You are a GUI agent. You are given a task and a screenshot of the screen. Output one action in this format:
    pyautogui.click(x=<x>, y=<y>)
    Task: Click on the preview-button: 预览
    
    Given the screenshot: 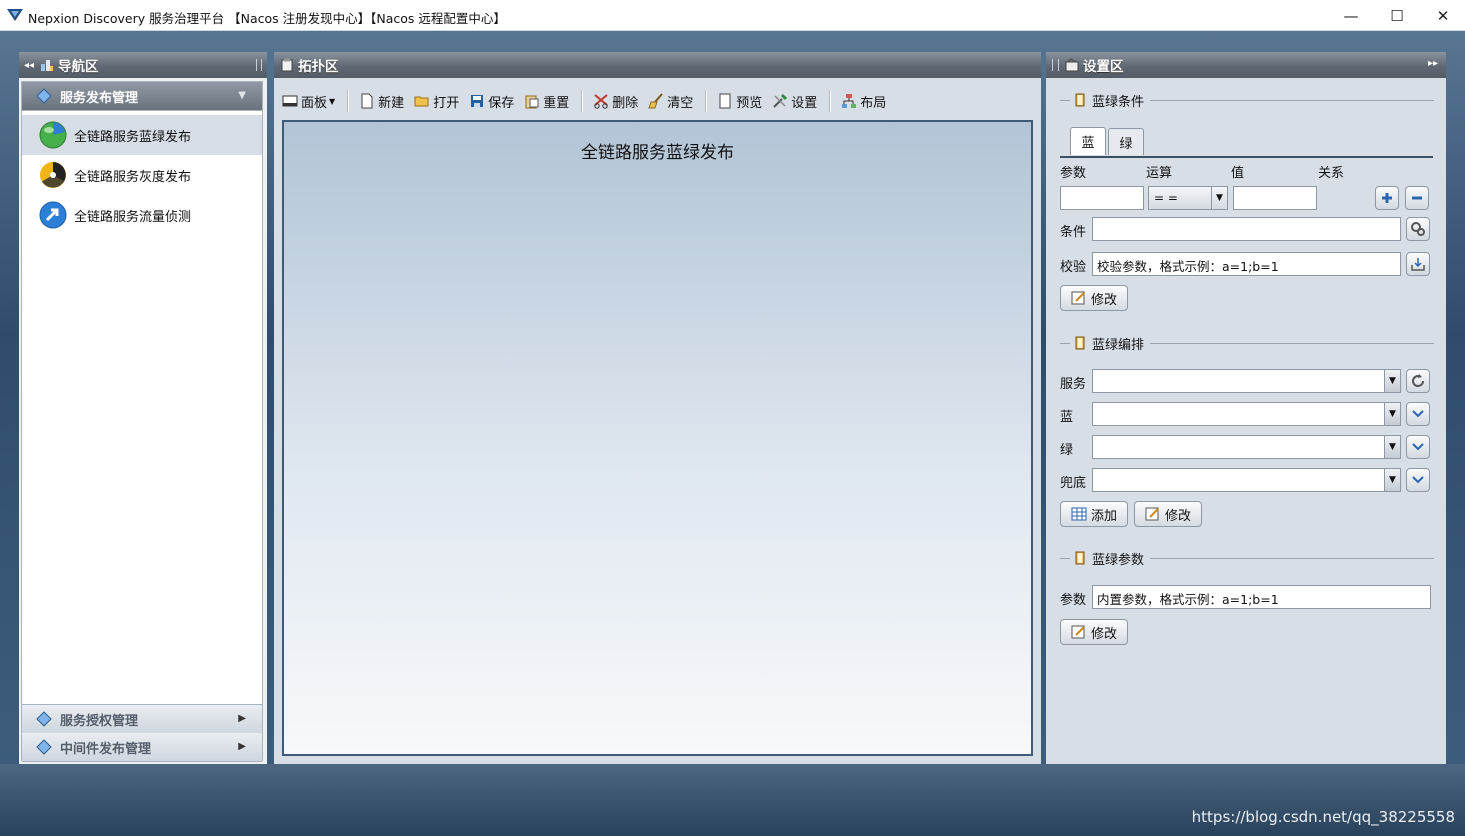 What is the action you would take?
    pyautogui.click(x=739, y=101)
    